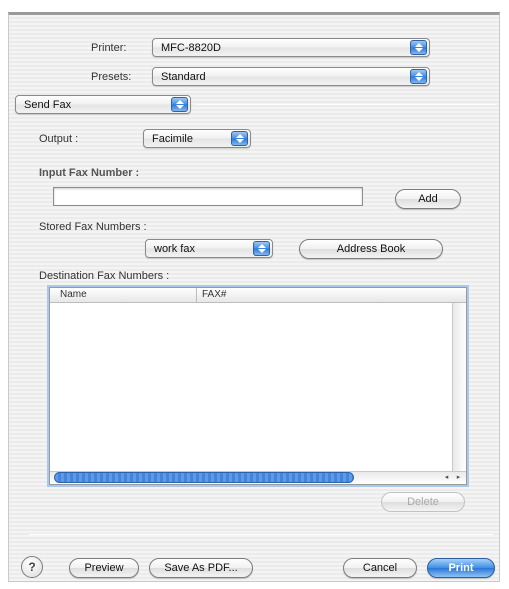 This screenshot has height=589, width=509. Describe the element at coordinates (48, 105) in the screenshot. I see `panel-value: Send Fax` at that location.